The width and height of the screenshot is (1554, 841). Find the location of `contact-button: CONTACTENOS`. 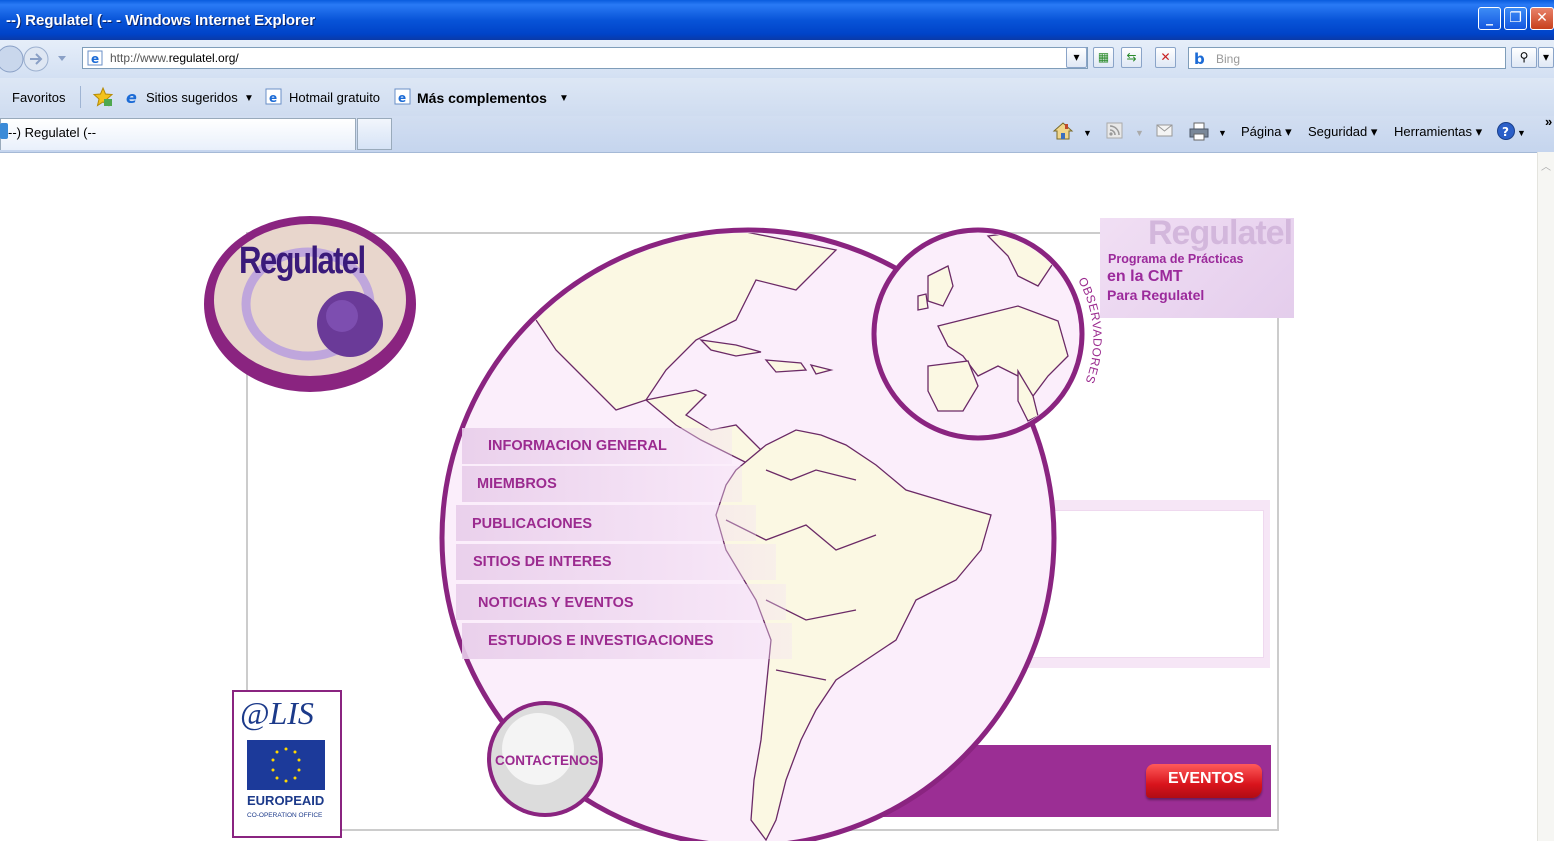

contact-button: CONTACTENOS is located at coordinates (546, 760).